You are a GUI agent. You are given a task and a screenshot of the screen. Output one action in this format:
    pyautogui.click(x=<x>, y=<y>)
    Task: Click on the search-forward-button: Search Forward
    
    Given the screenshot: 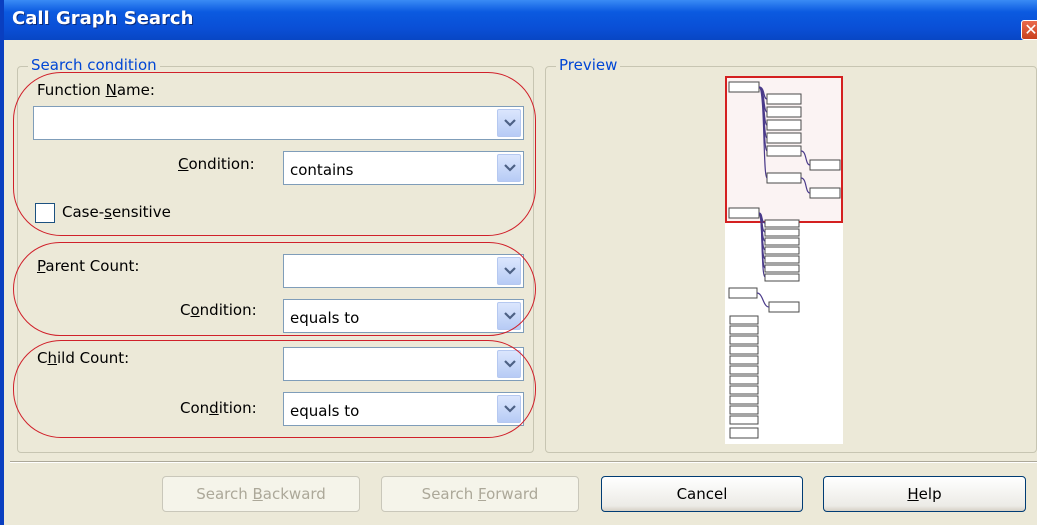 What is the action you would take?
    pyautogui.click(x=480, y=494)
    